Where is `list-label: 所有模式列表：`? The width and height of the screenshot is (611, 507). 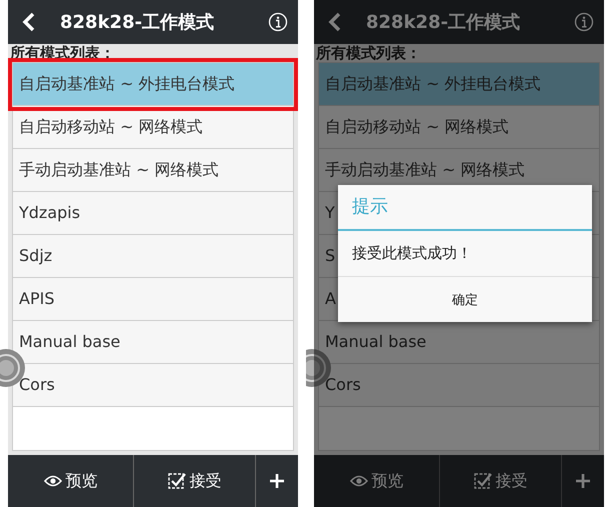 list-label: 所有模式列表： is located at coordinates (368, 53).